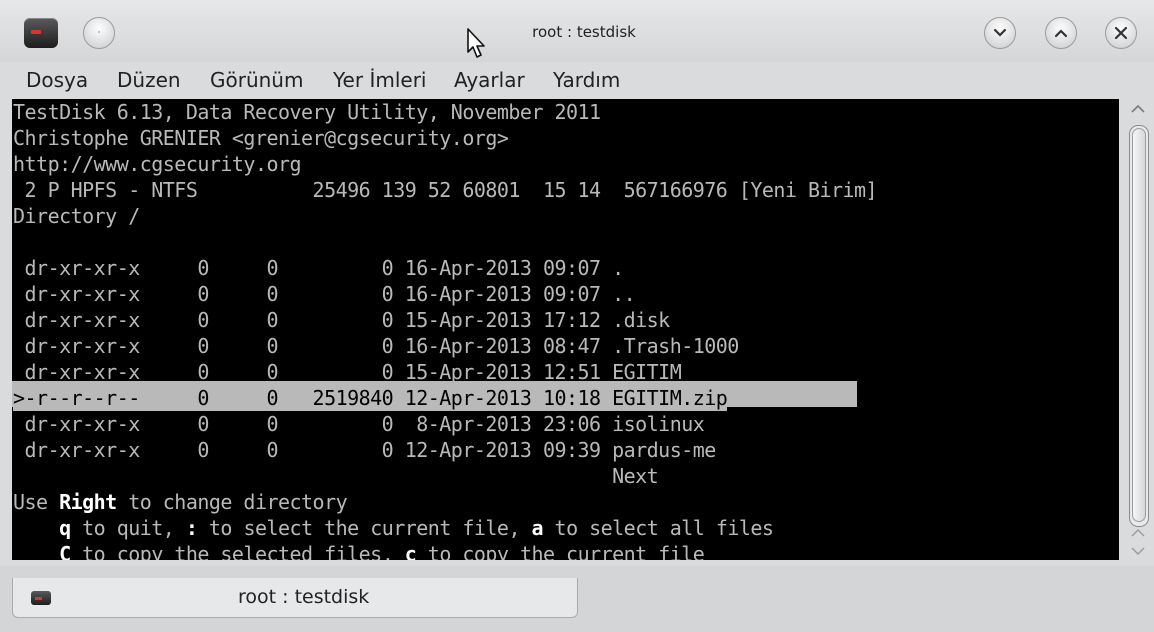  I want to click on file-row: dr-xr-xr-x 0 0 0 15-Apr-2013 17:12 .disk, so click(342, 320).